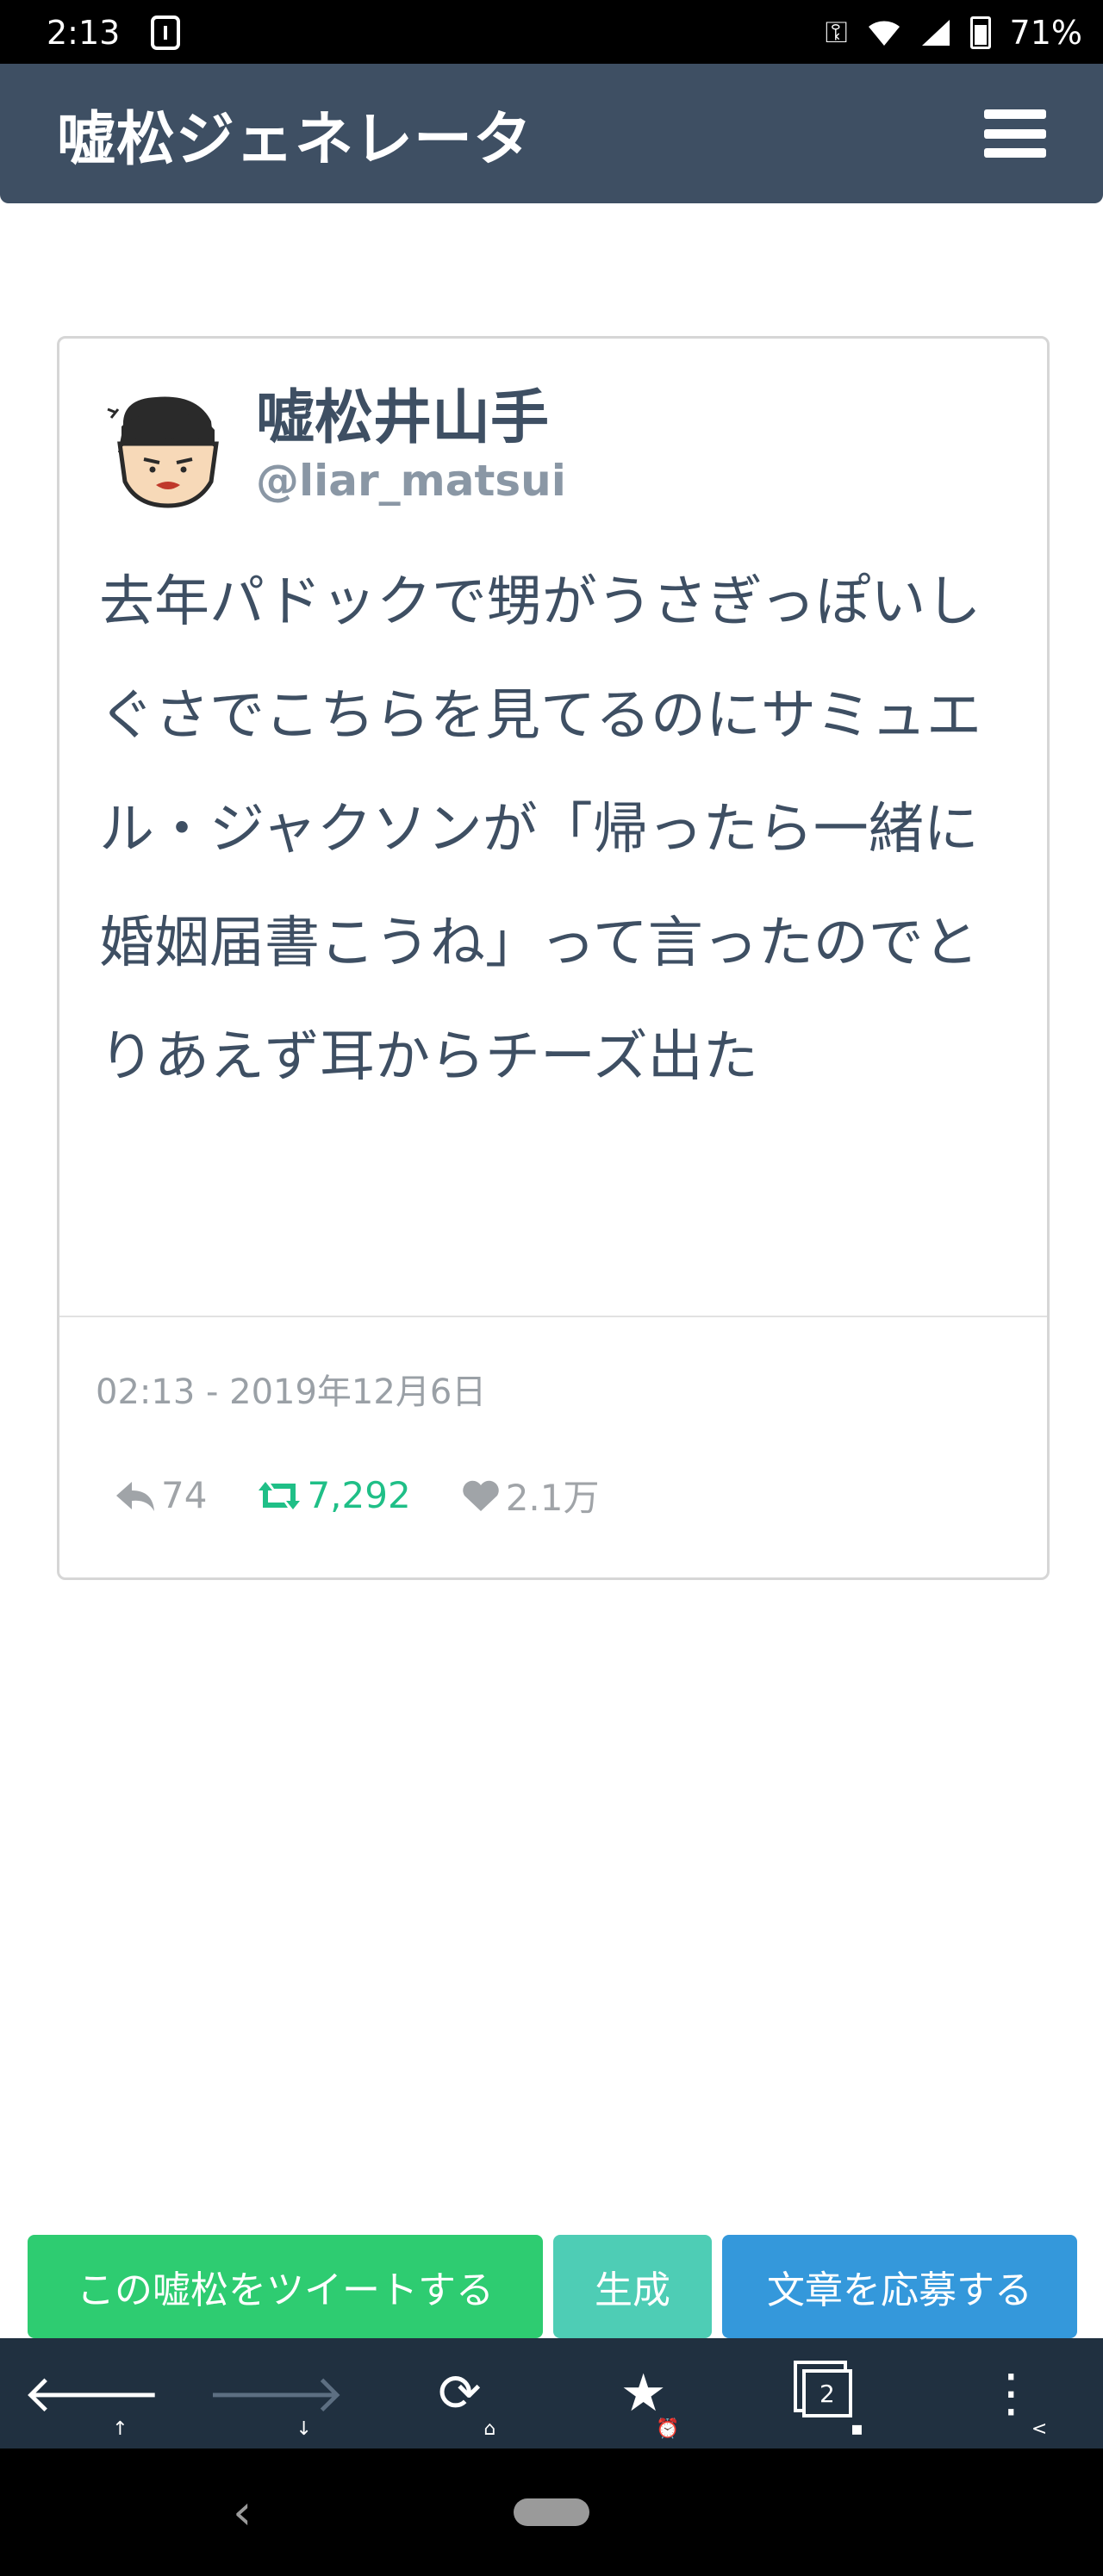  I want to click on more-vertical-icon: ⋮, so click(1011, 2394).